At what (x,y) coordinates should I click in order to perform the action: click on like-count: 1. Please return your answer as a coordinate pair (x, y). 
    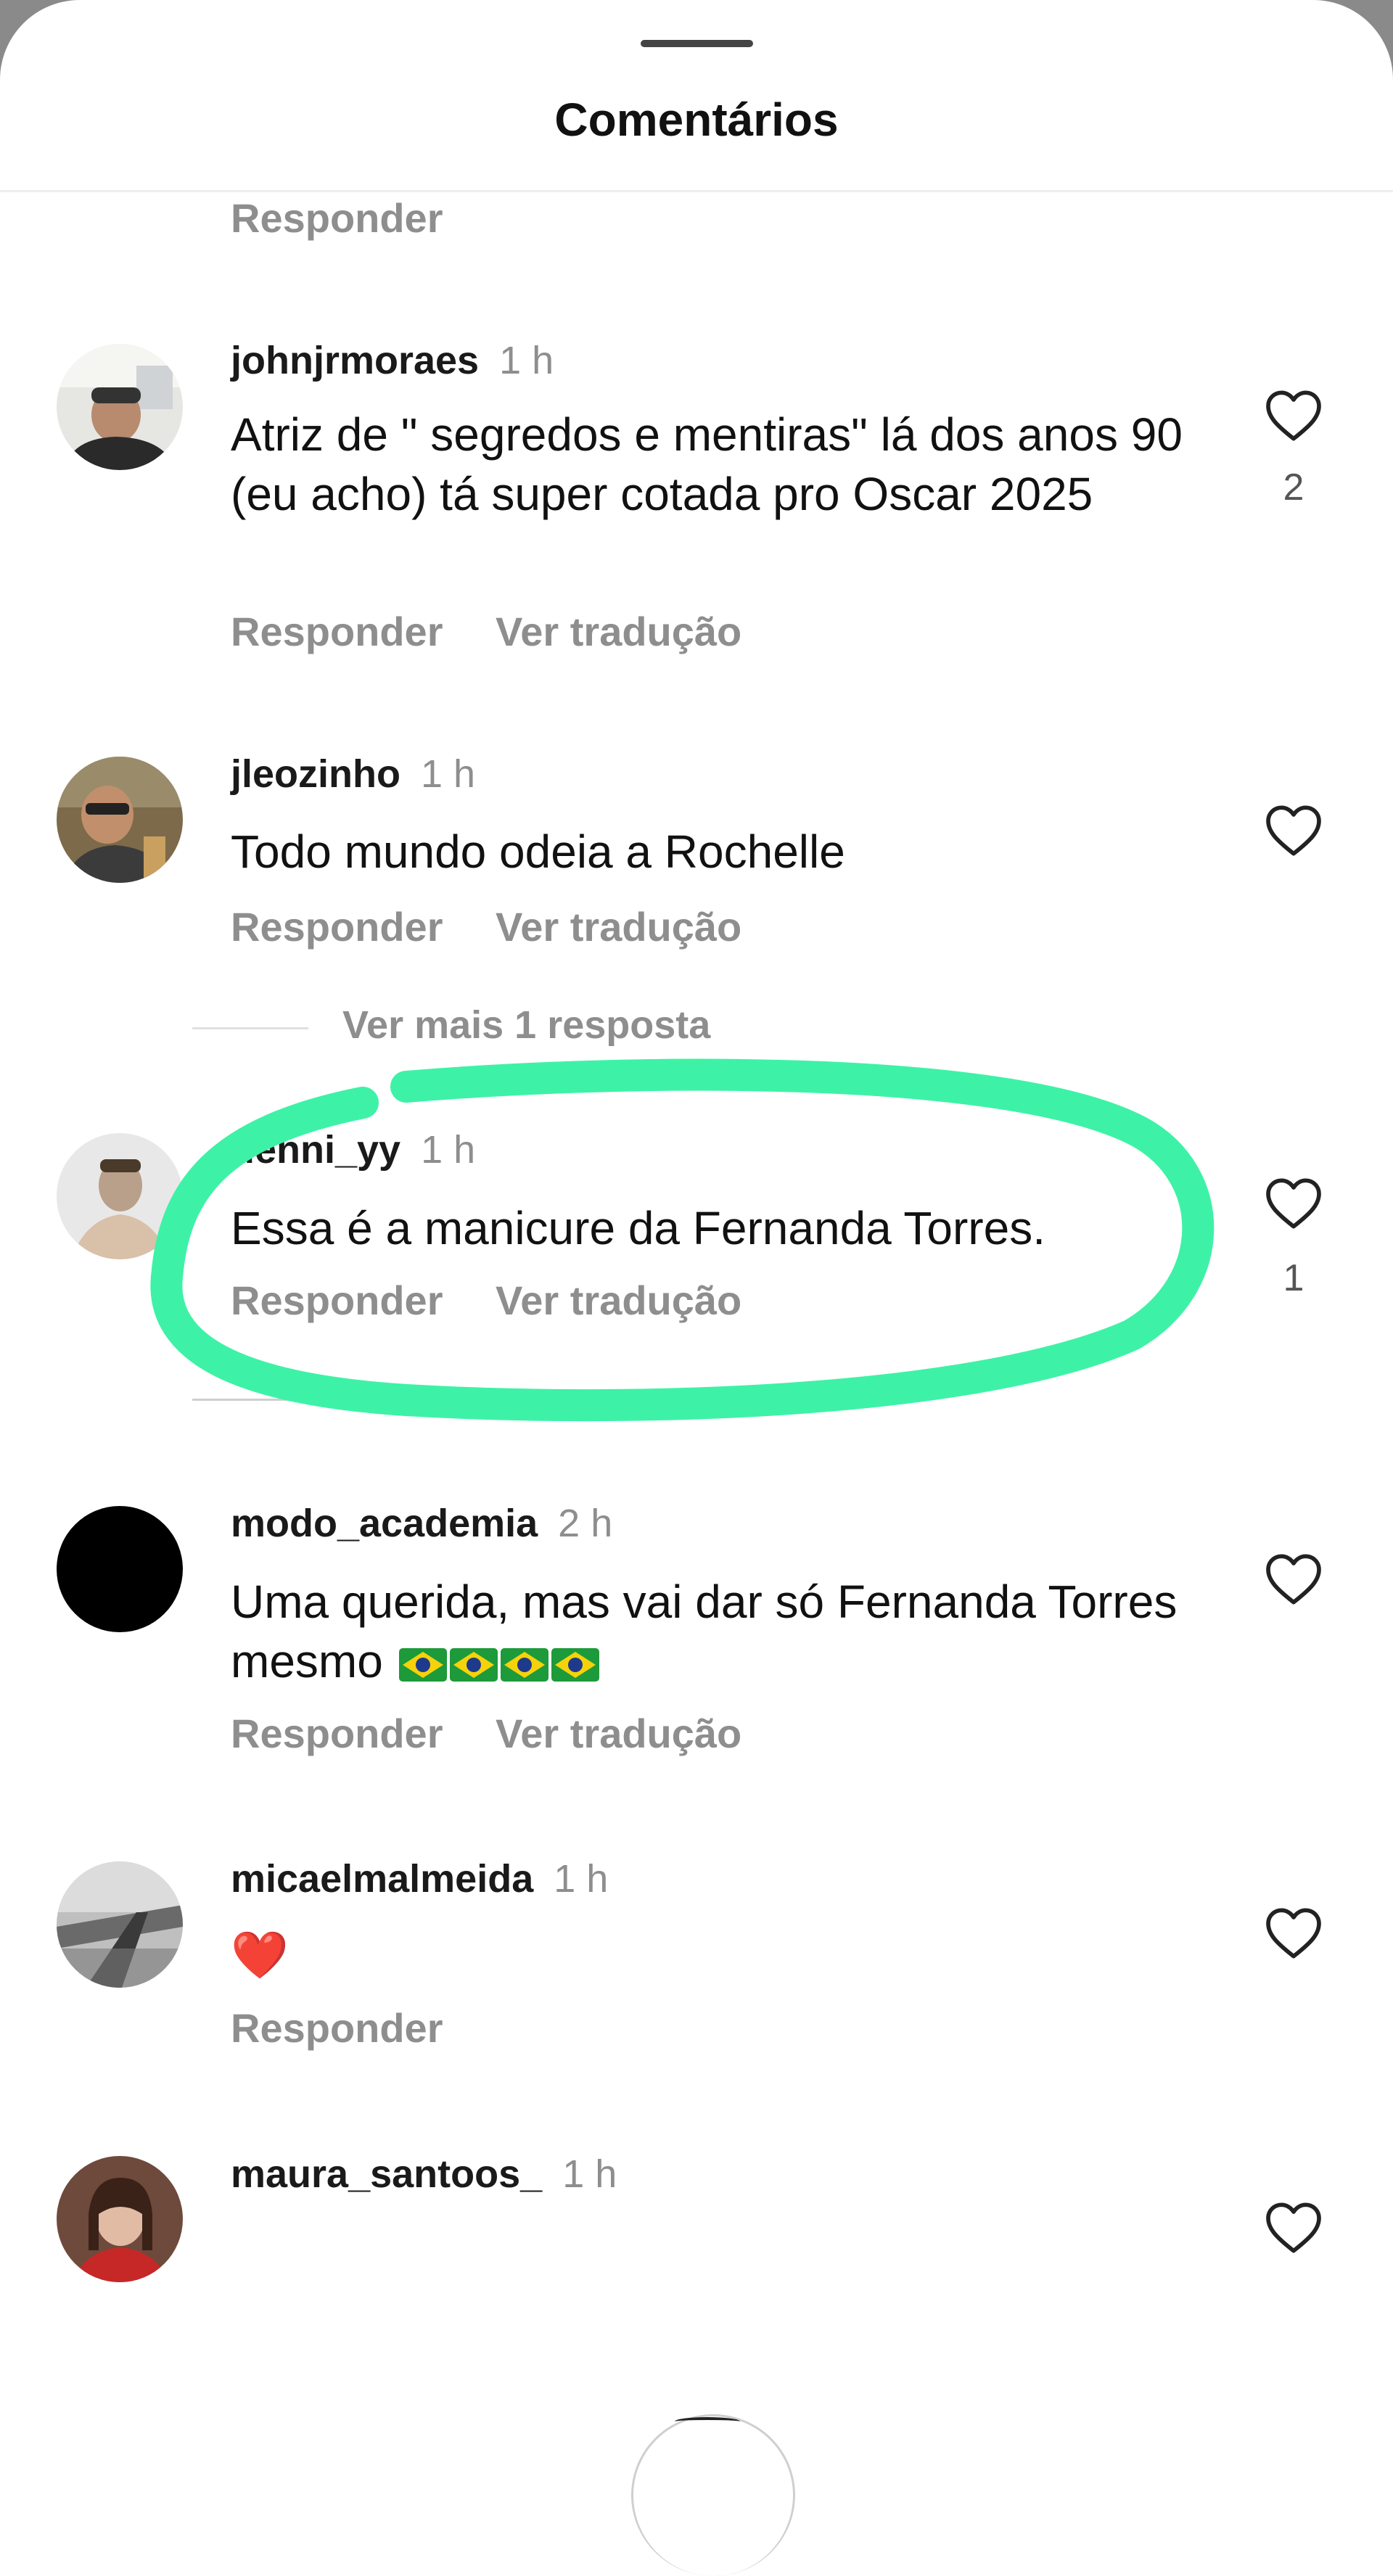
    Looking at the image, I should click on (1293, 1278).